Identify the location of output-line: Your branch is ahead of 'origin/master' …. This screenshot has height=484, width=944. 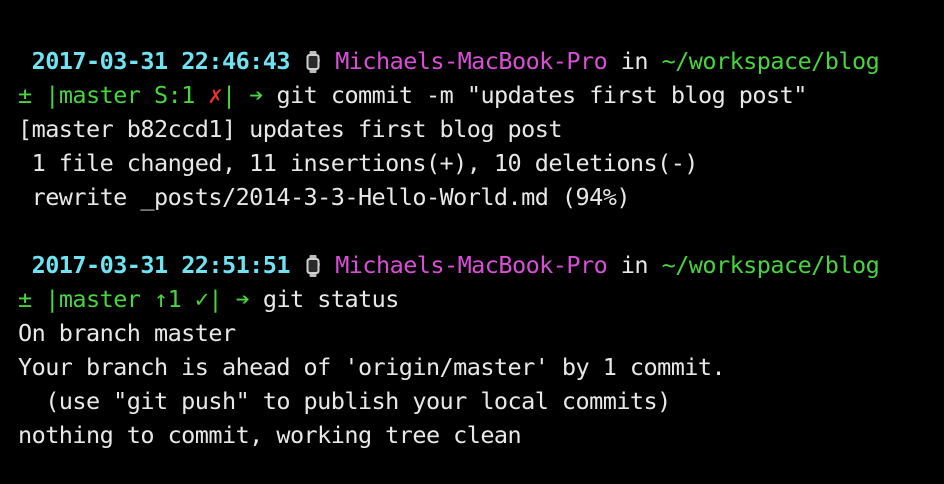
(372, 367).